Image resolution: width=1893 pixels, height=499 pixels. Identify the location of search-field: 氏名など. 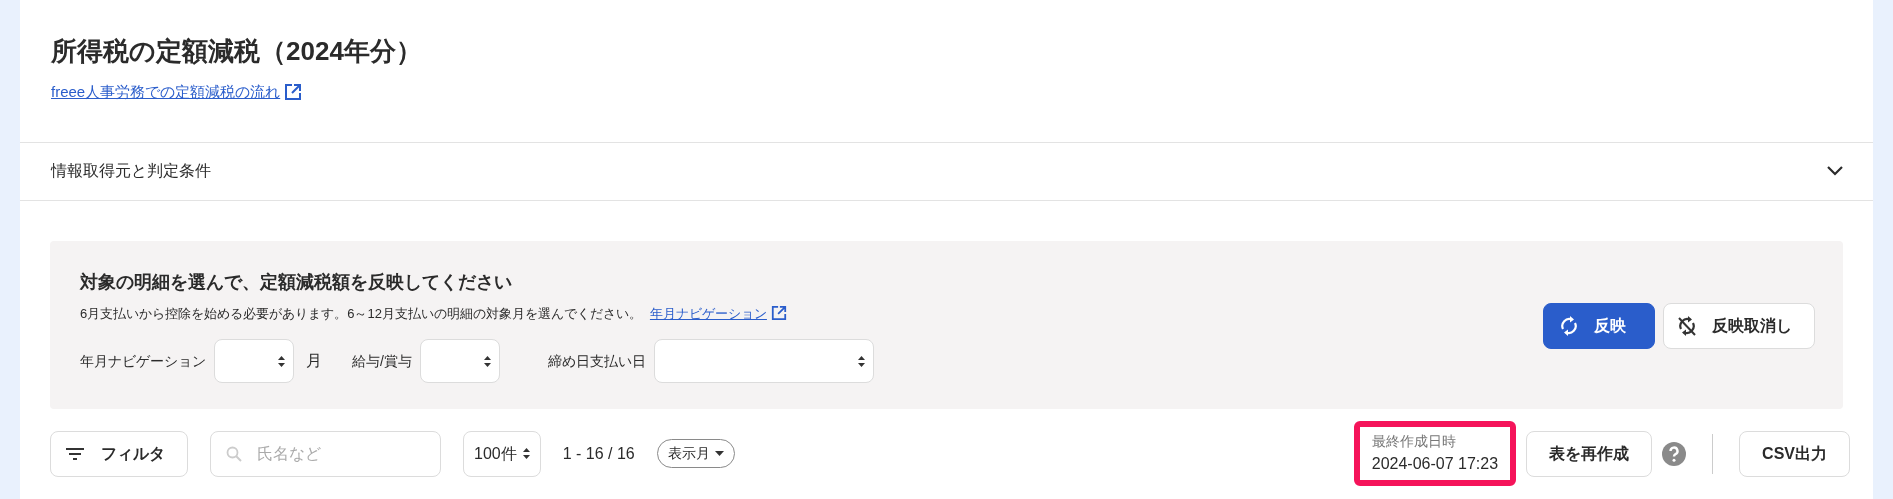
(325, 453).